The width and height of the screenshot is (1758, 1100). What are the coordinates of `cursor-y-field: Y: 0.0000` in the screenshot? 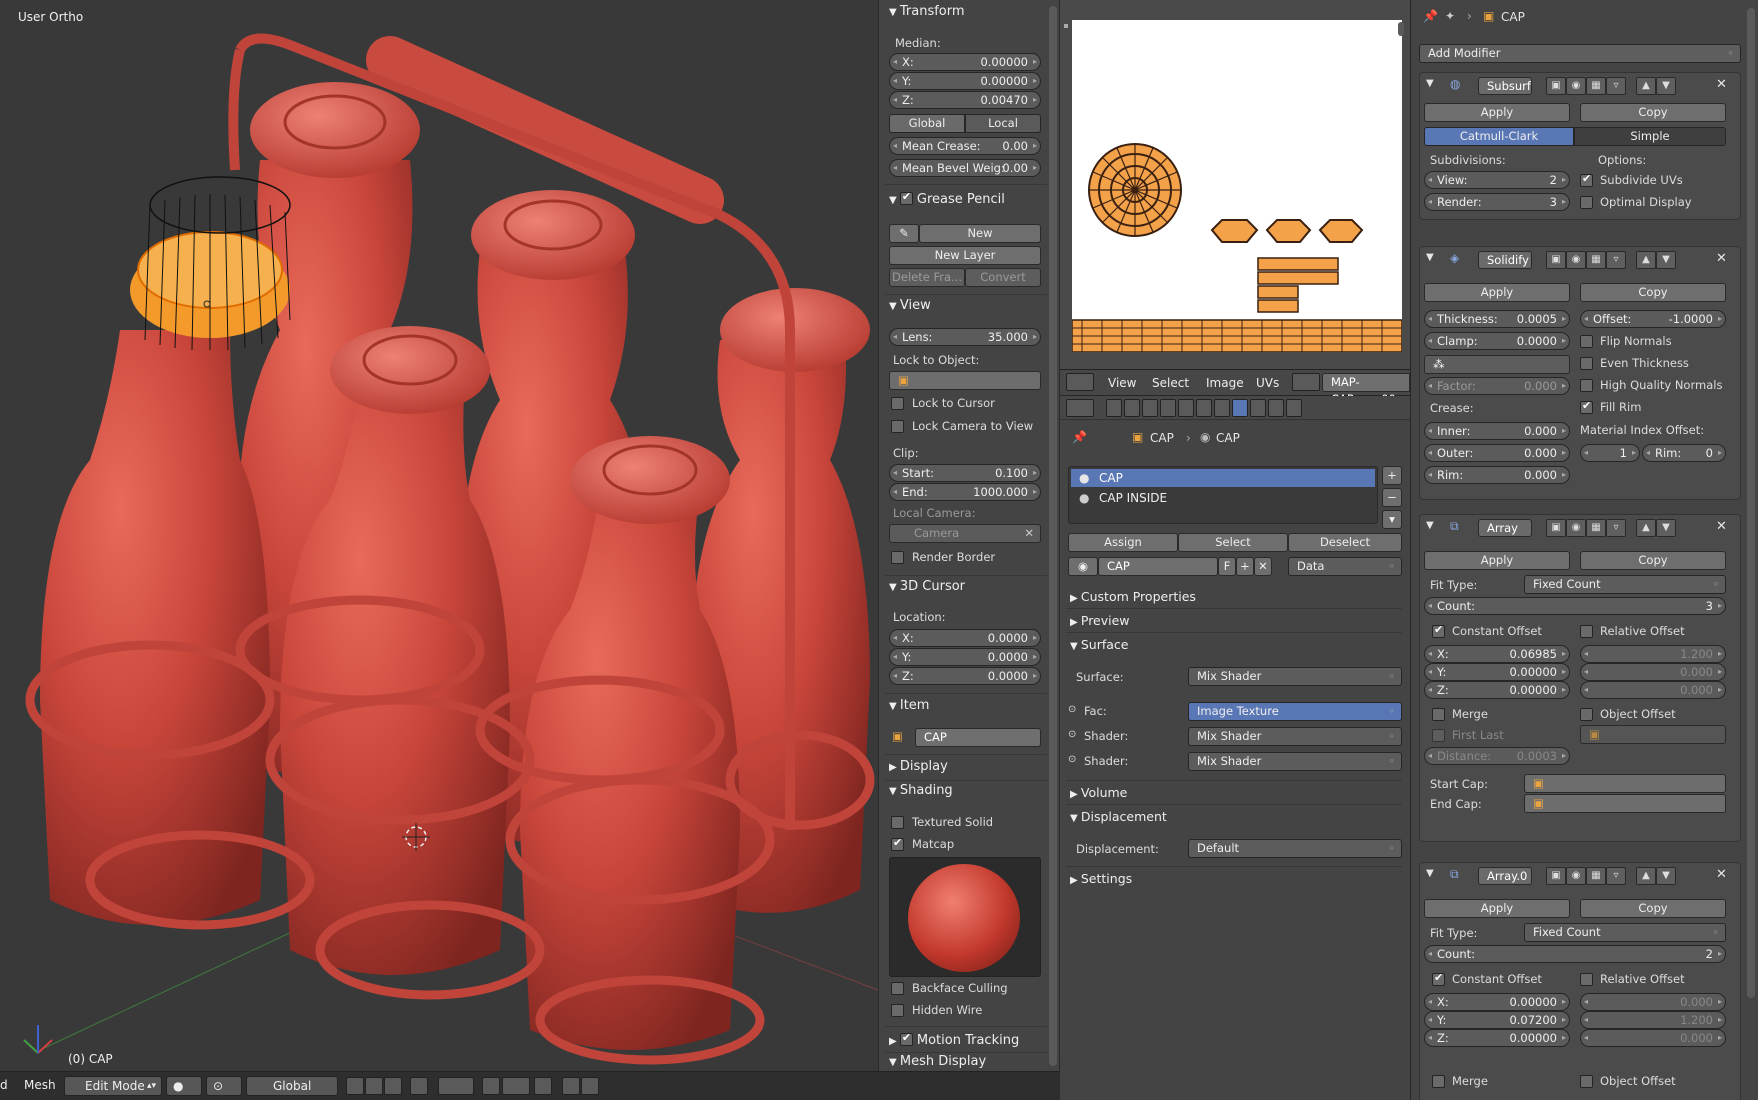 It's located at (965, 657).